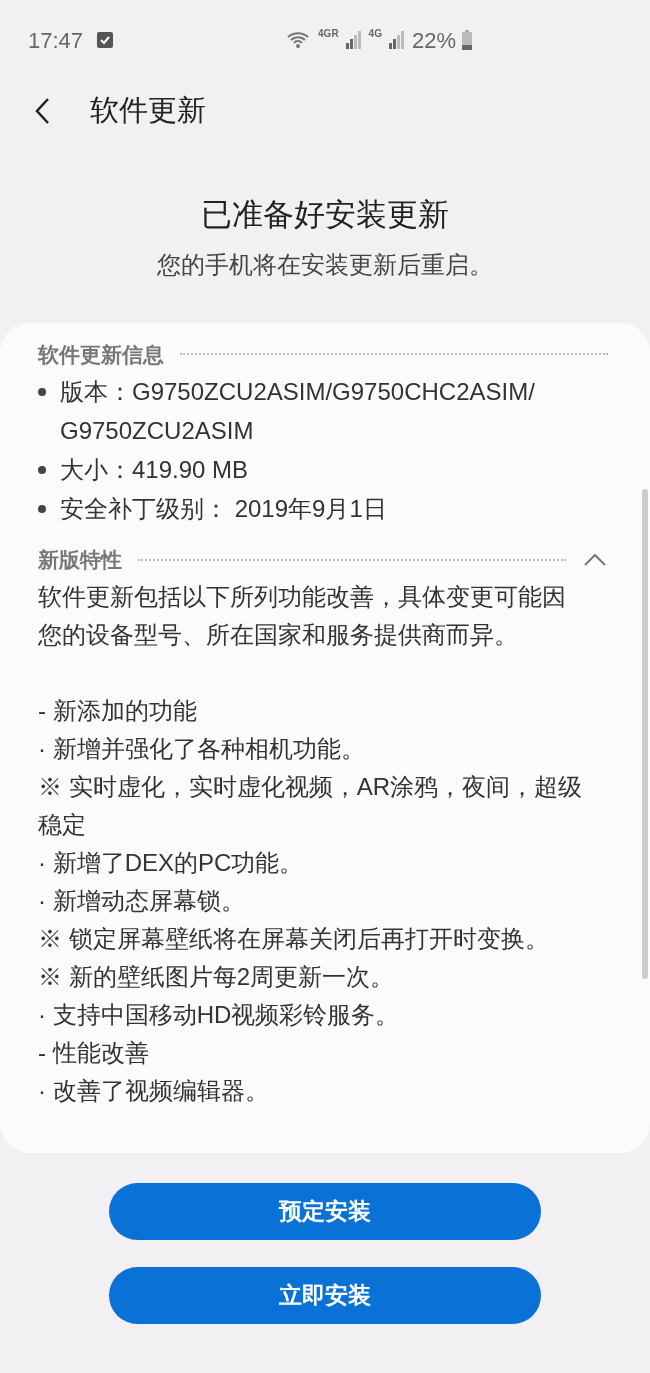 This screenshot has width=650, height=1373. What do you see at coordinates (595, 559) in the screenshot?
I see `chevron-up-icon` at bounding box center [595, 559].